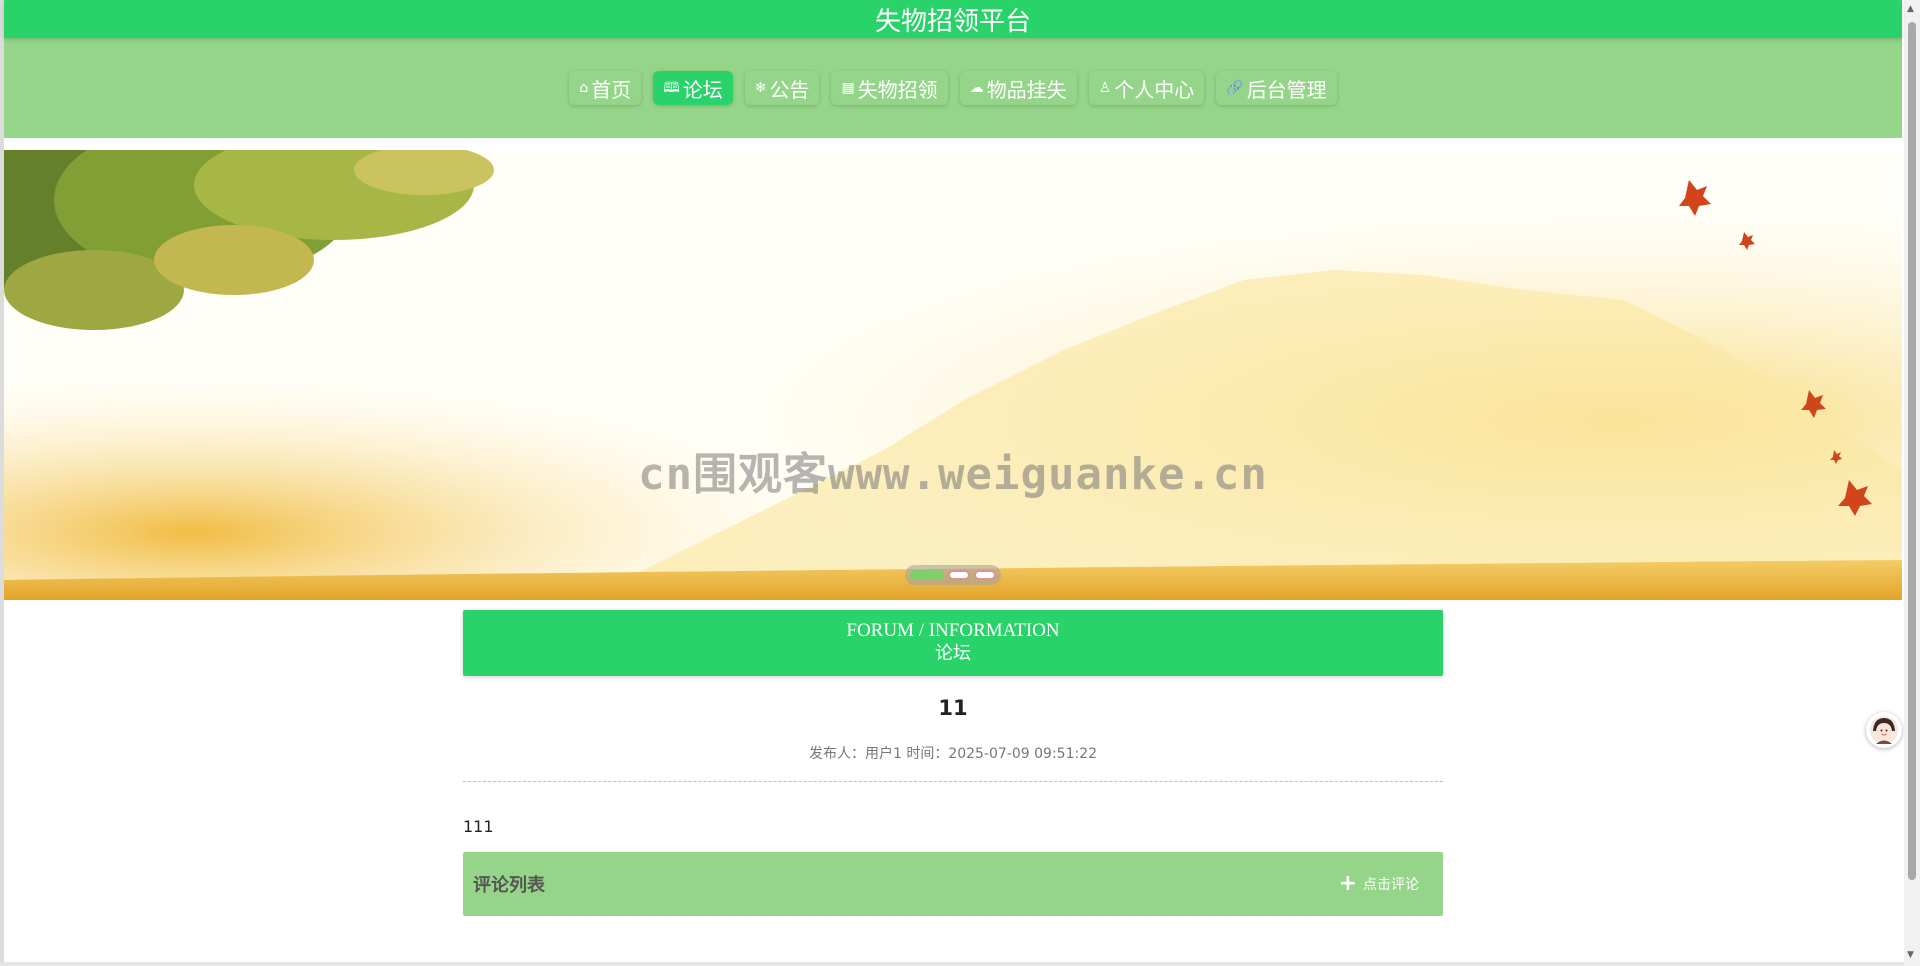  I want to click on watermark-text: cn围观客www.weiguanke.cn, so click(953, 474).